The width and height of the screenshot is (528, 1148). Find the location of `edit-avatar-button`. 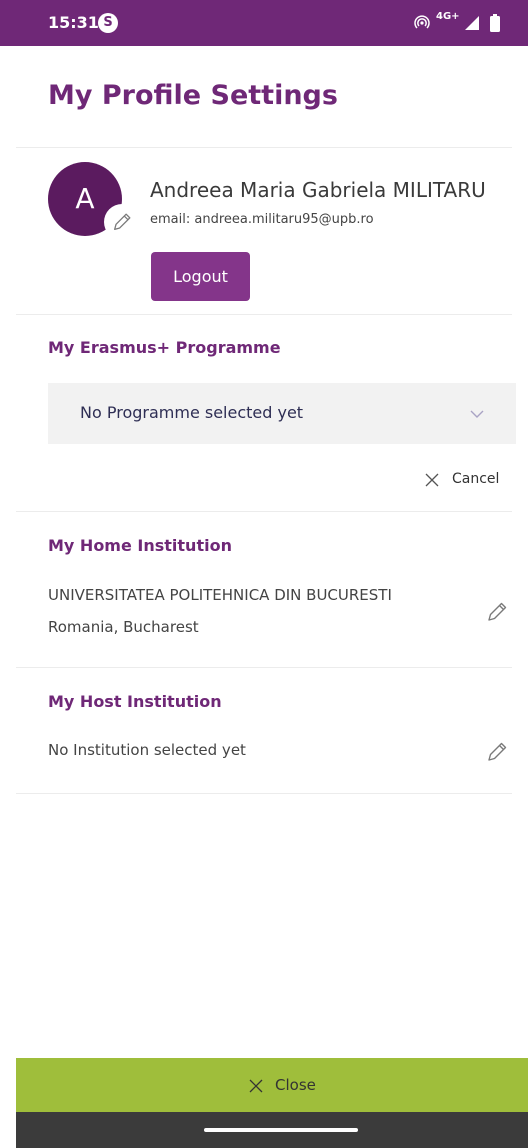

edit-avatar-button is located at coordinates (122, 222).